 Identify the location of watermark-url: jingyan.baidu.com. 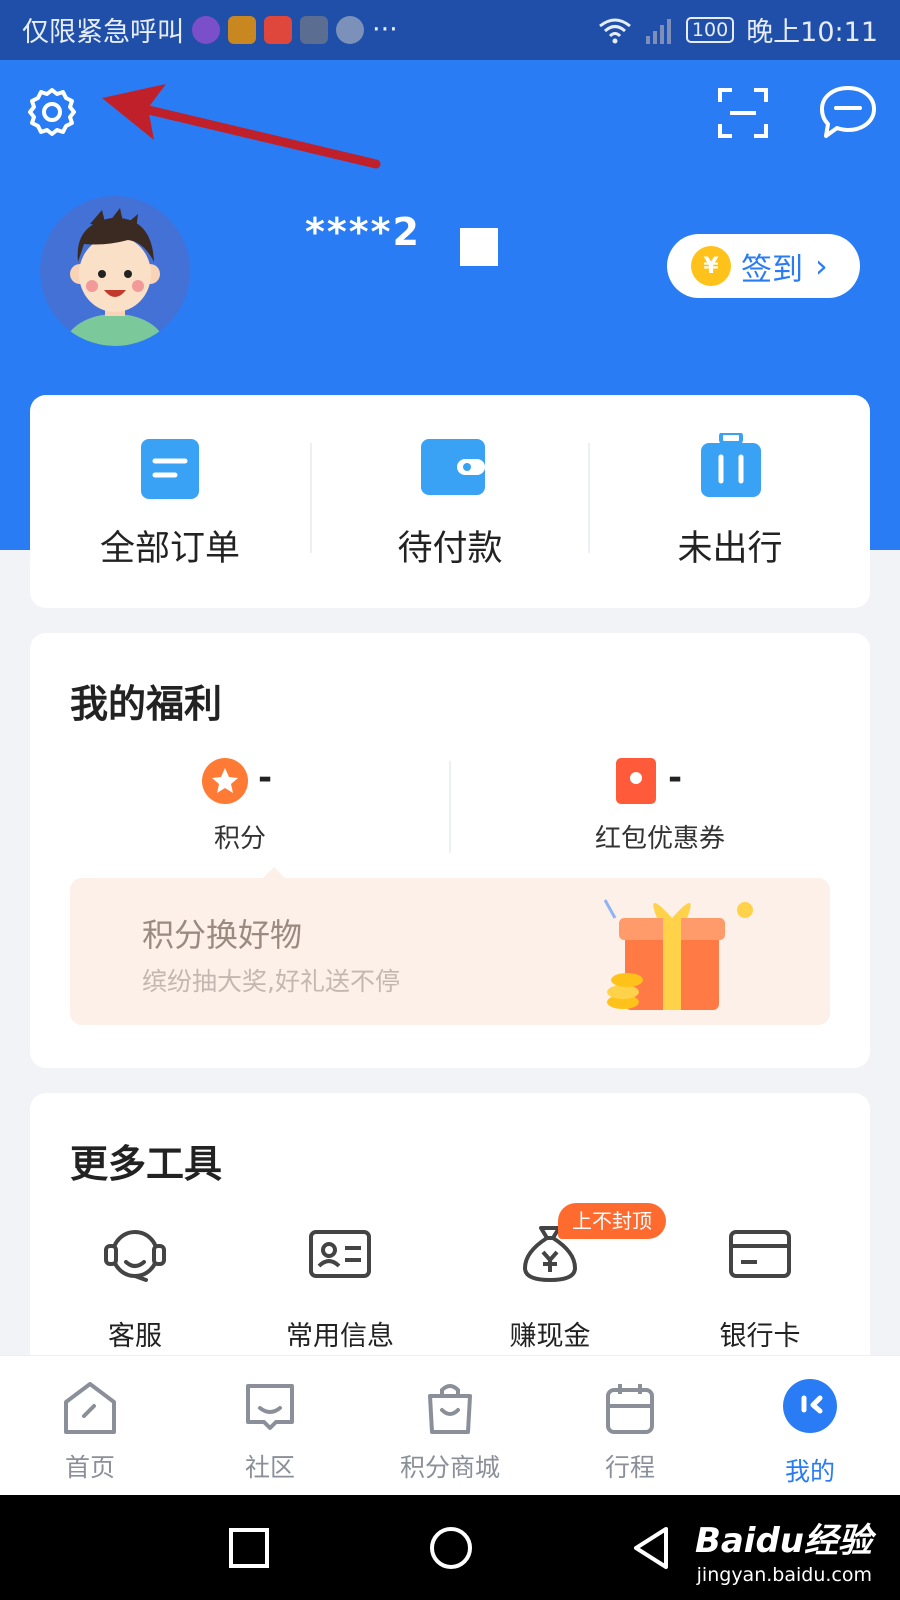
(784, 1575).